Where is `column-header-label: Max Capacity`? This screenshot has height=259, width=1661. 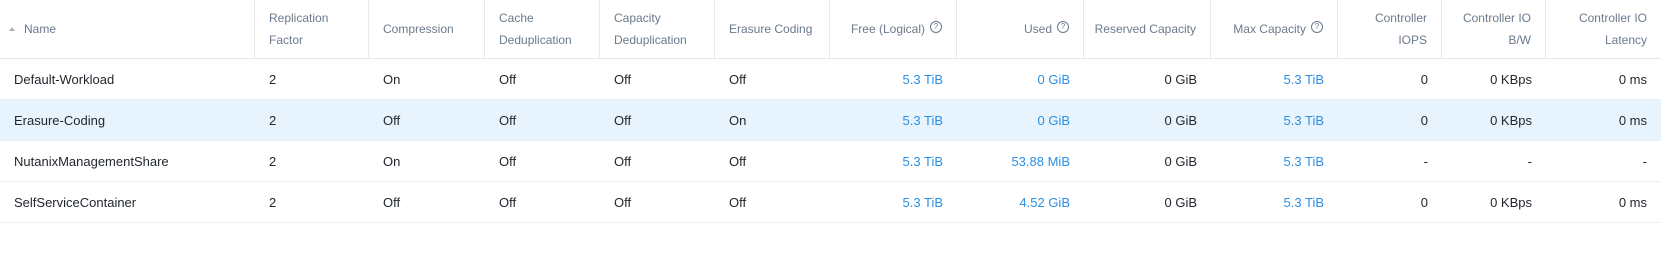 column-header-label: Max Capacity is located at coordinates (1269, 29).